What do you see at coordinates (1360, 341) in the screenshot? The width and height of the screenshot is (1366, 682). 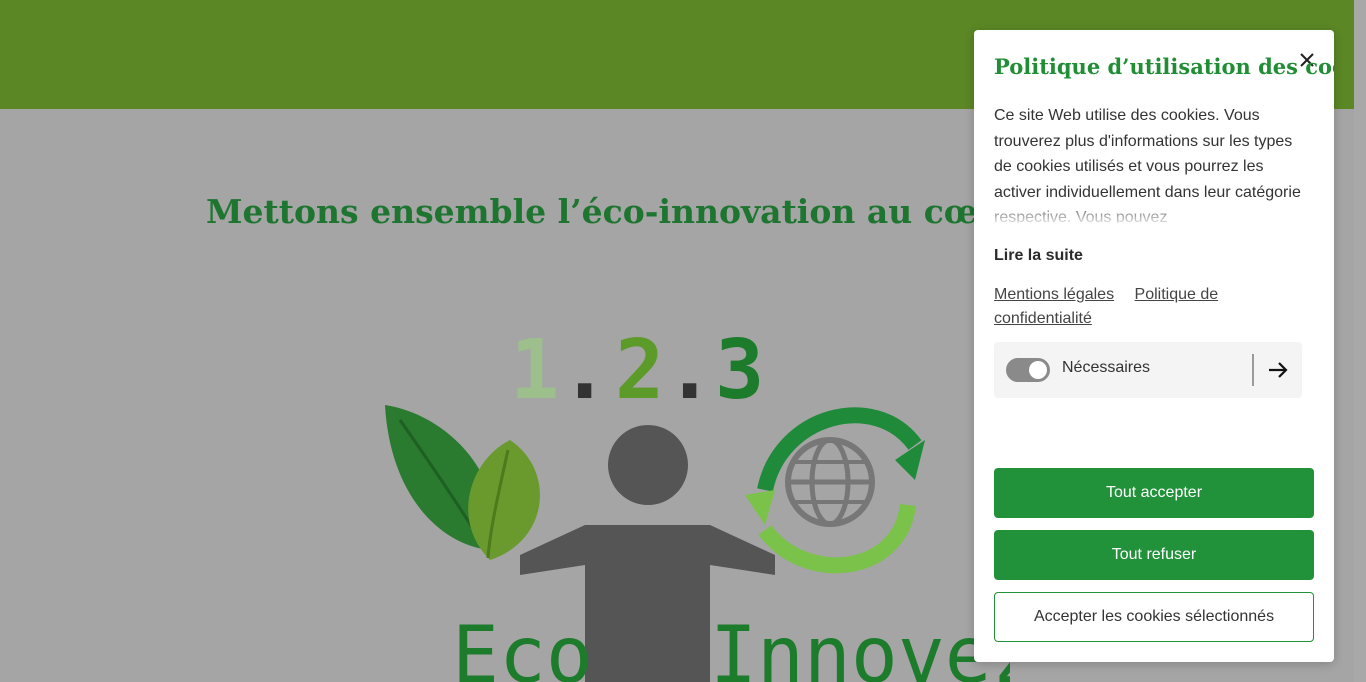 I see `page-scrollbar` at bounding box center [1360, 341].